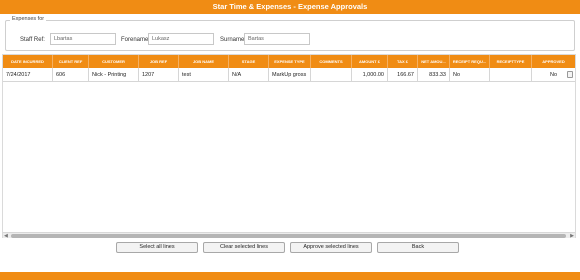 The width and height of the screenshot is (580, 280). Describe the element at coordinates (370, 61) in the screenshot. I see `column-header-amount: AMOUNT £` at that location.